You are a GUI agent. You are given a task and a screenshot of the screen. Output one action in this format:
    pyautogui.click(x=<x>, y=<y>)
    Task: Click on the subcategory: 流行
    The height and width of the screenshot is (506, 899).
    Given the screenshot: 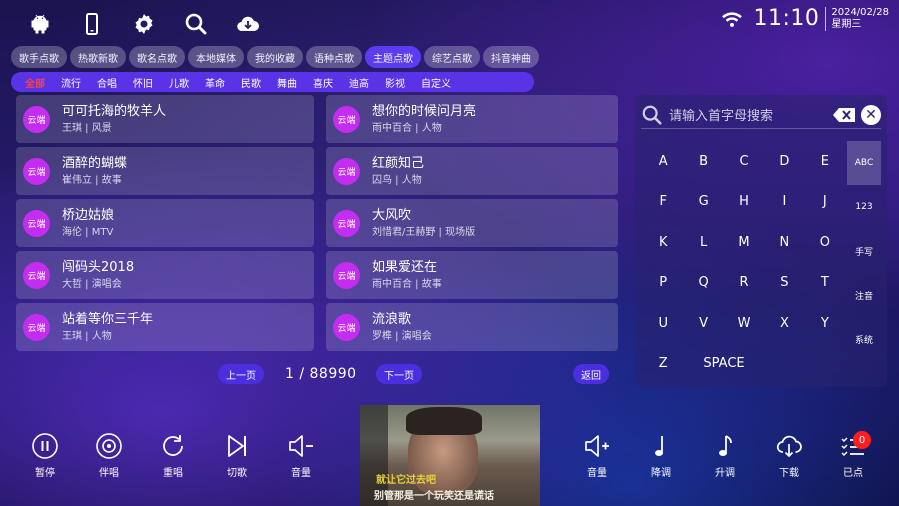 What is the action you would take?
    pyautogui.click(x=71, y=82)
    